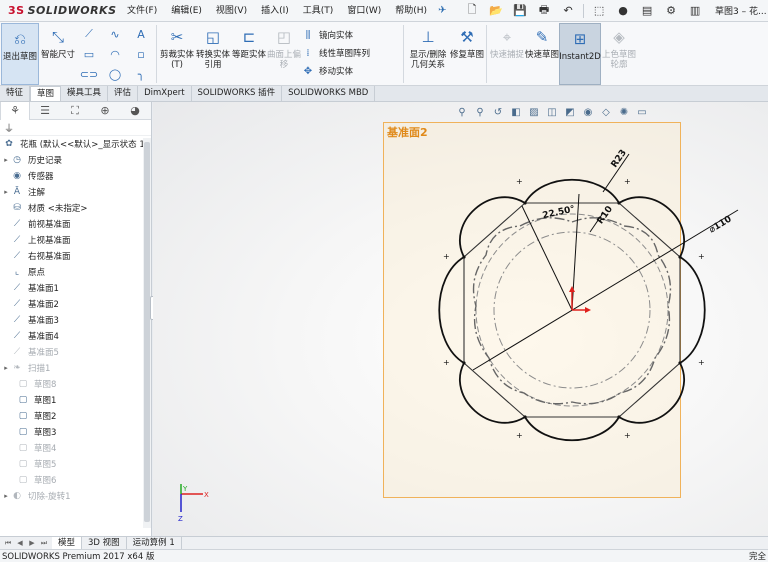 This screenshot has height=562, width=768. Describe the element at coordinates (507, 53) in the screenshot. I see `quick-snaps-button: ⌖ 快速捕捉` at that location.